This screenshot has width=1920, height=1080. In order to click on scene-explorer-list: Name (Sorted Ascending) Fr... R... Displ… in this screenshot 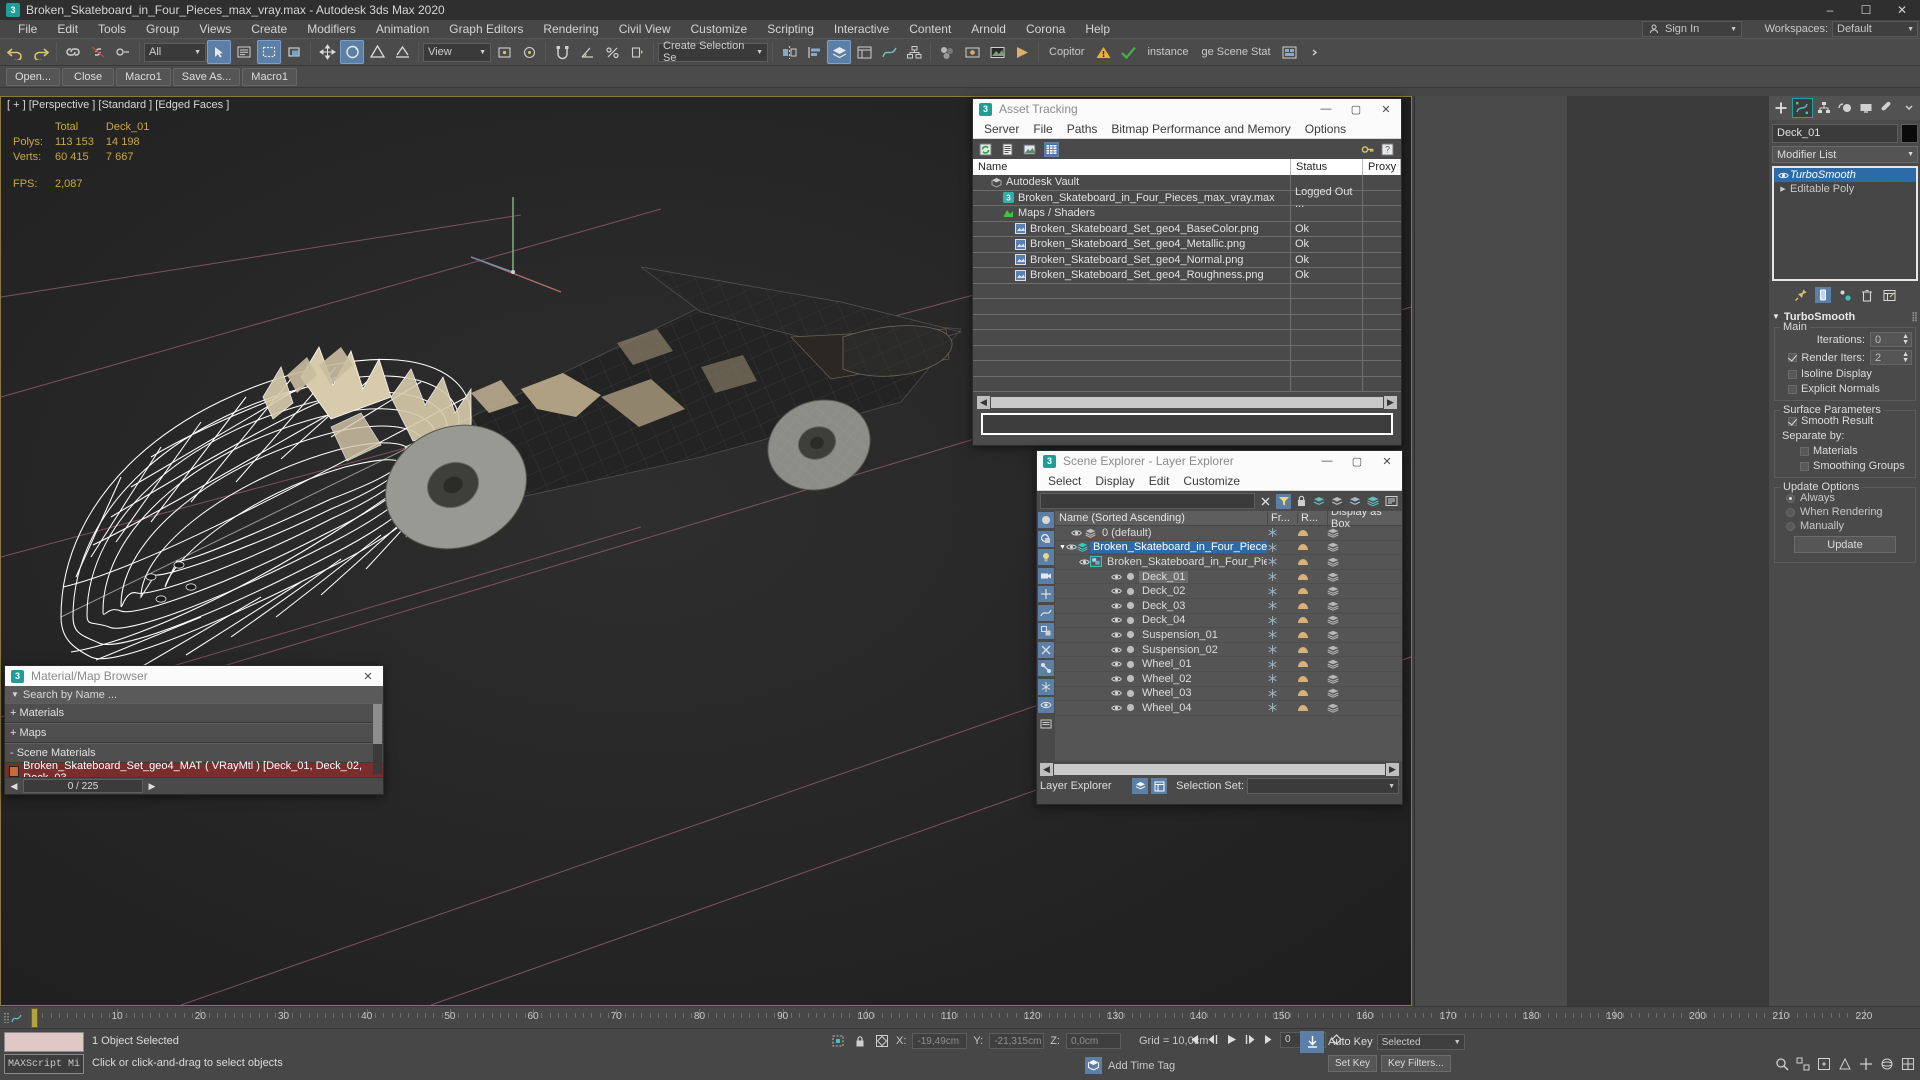, I will do `click(1228, 636)`.